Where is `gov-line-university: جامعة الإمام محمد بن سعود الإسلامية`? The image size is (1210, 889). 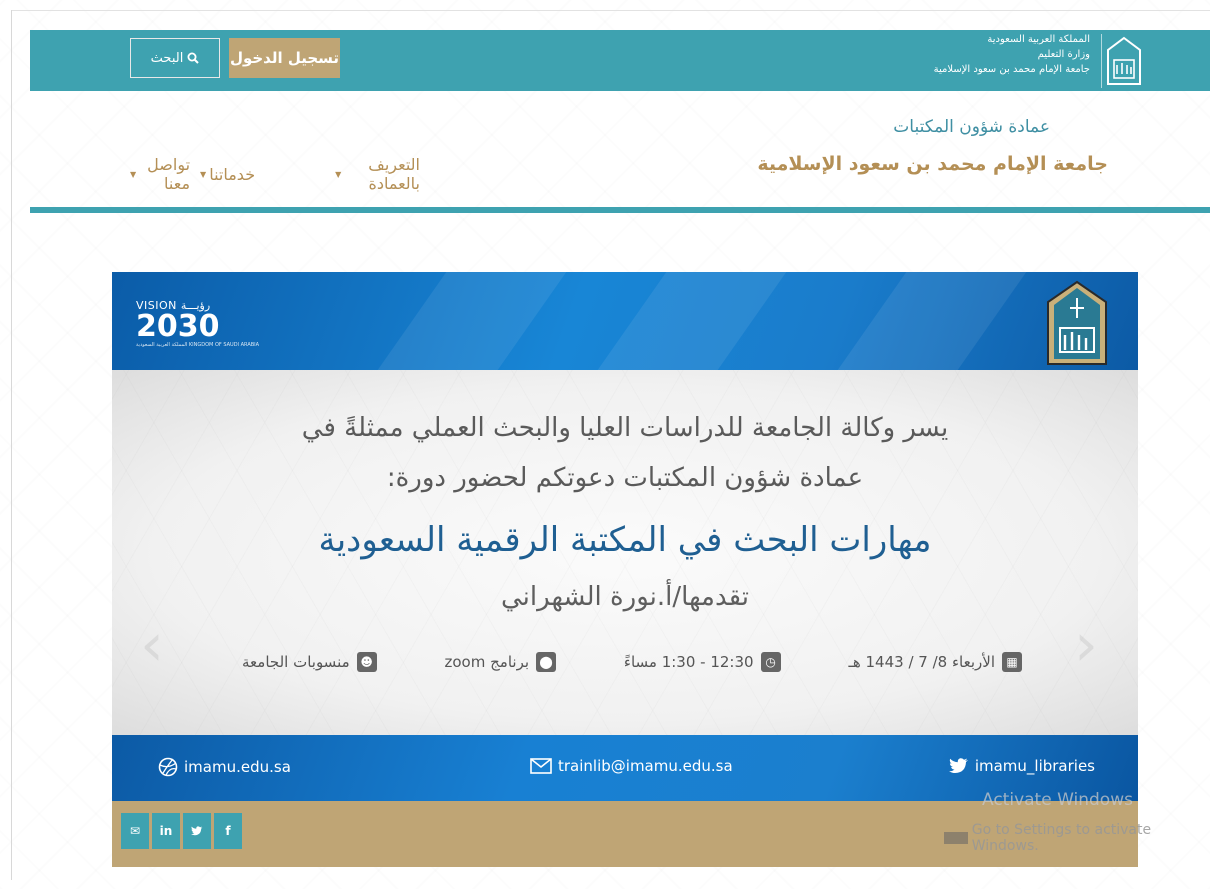
gov-line-university: جامعة الإمام محمد بن سعود الإسلامية is located at coordinates (1011, 69).